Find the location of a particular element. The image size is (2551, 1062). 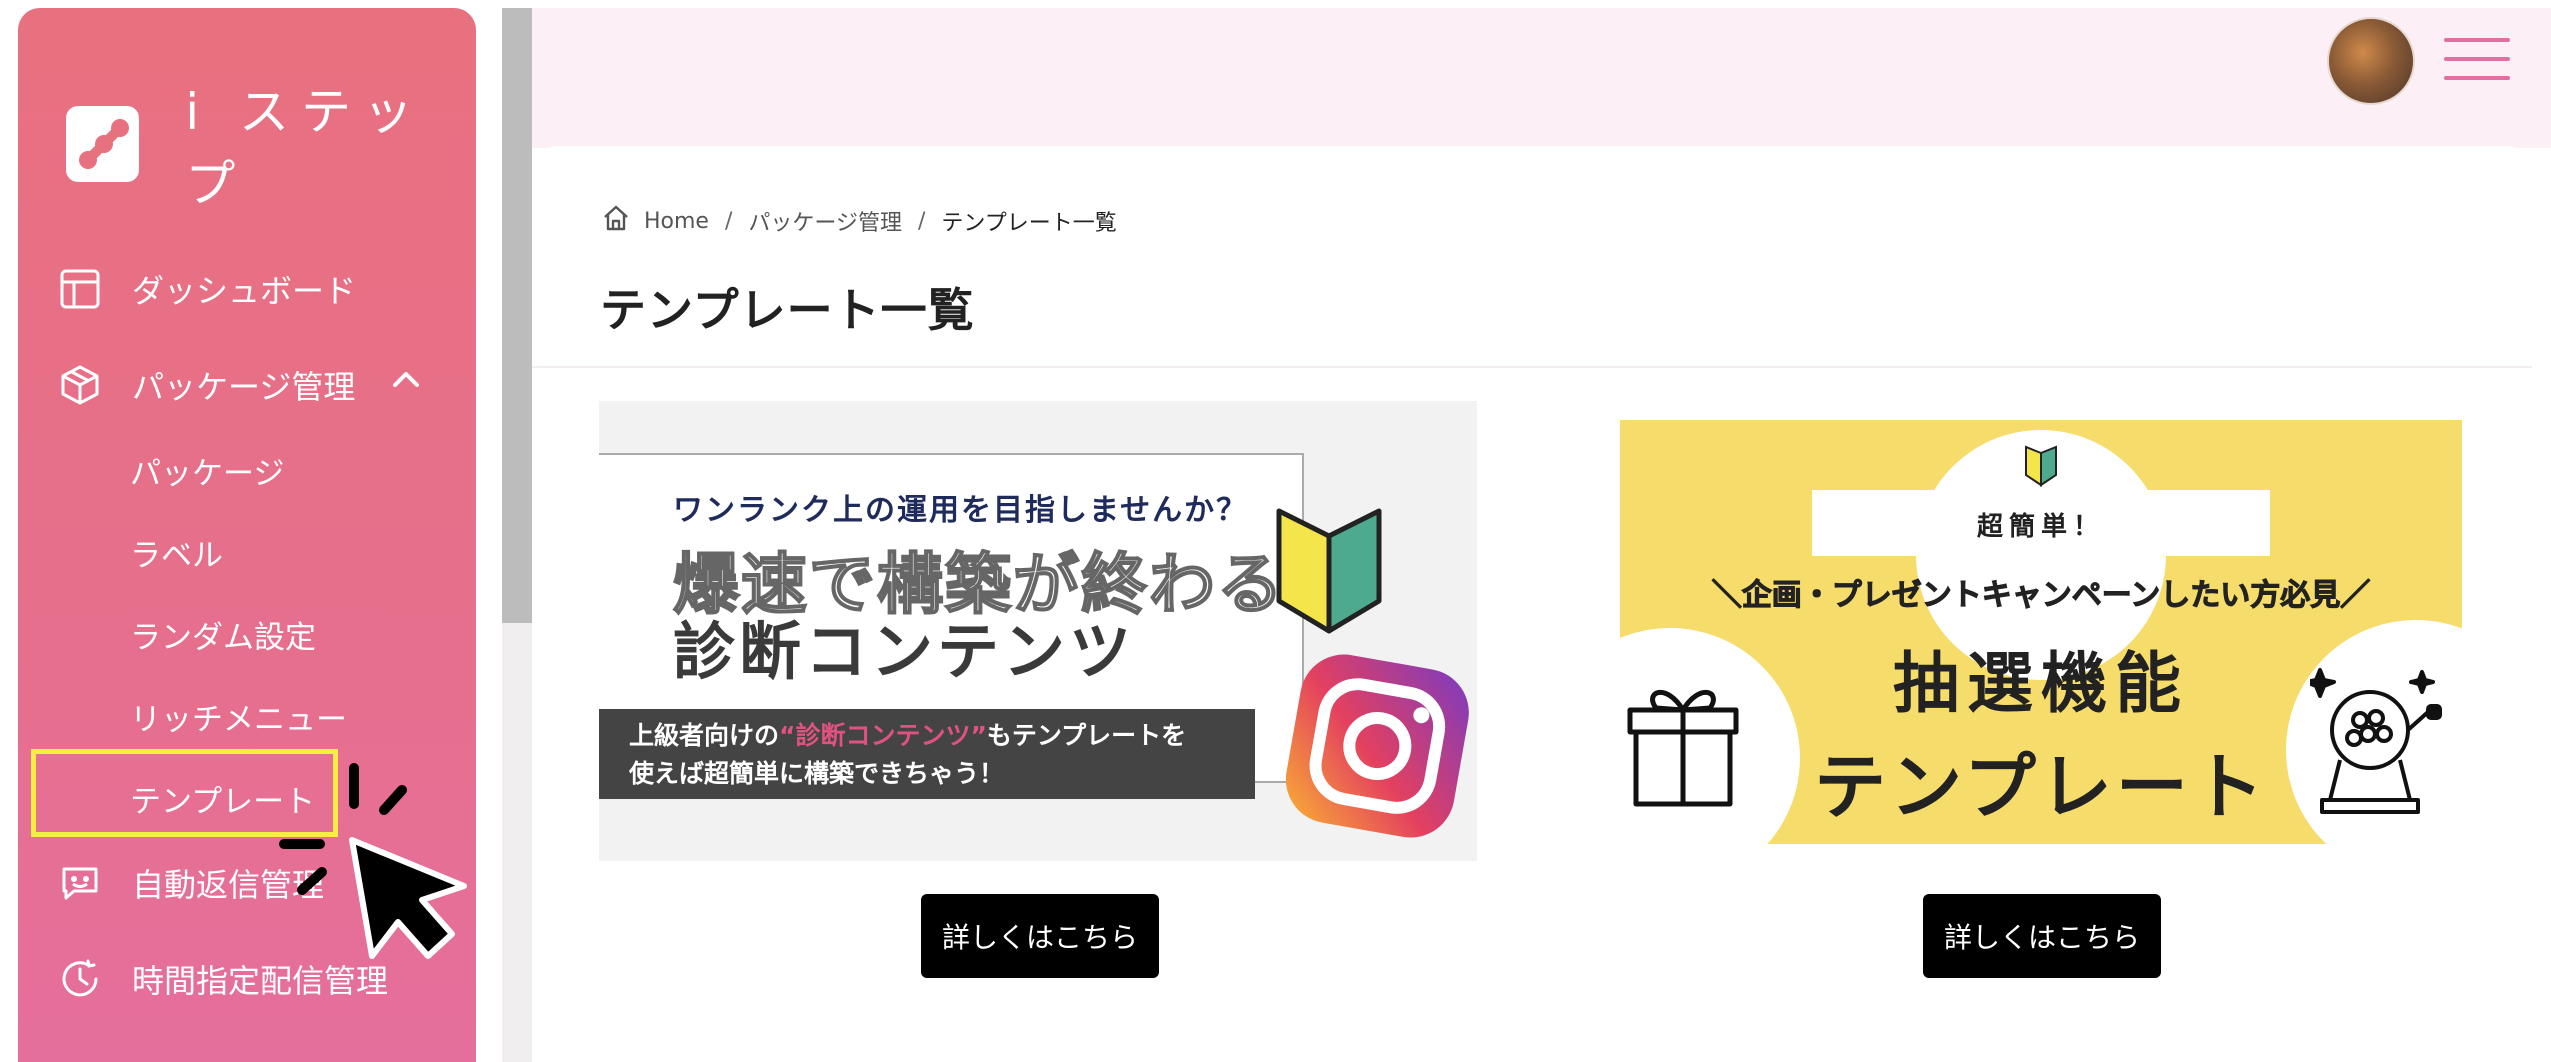

banner-easy: 超簡単！ is located at coordinates (2040, 527).